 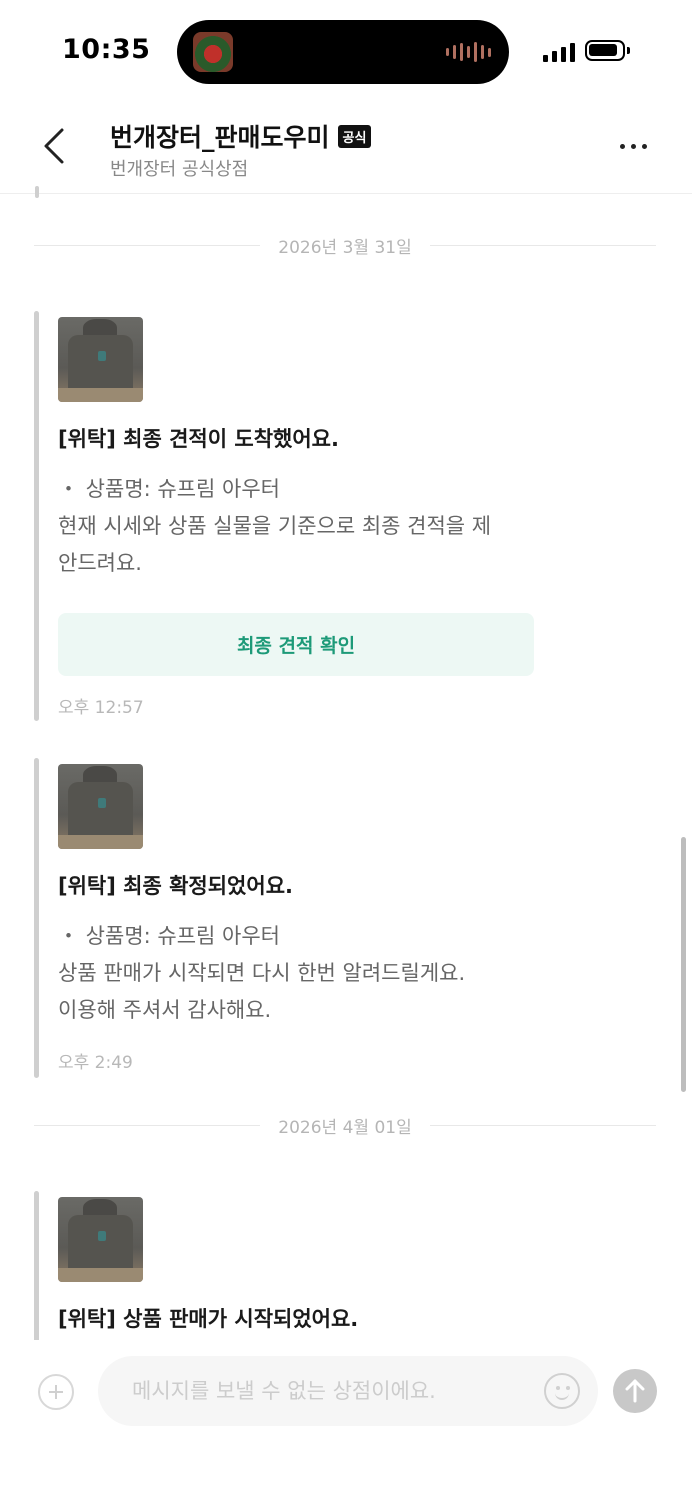 I want to click on send-button, so click(x=635, y=1391).